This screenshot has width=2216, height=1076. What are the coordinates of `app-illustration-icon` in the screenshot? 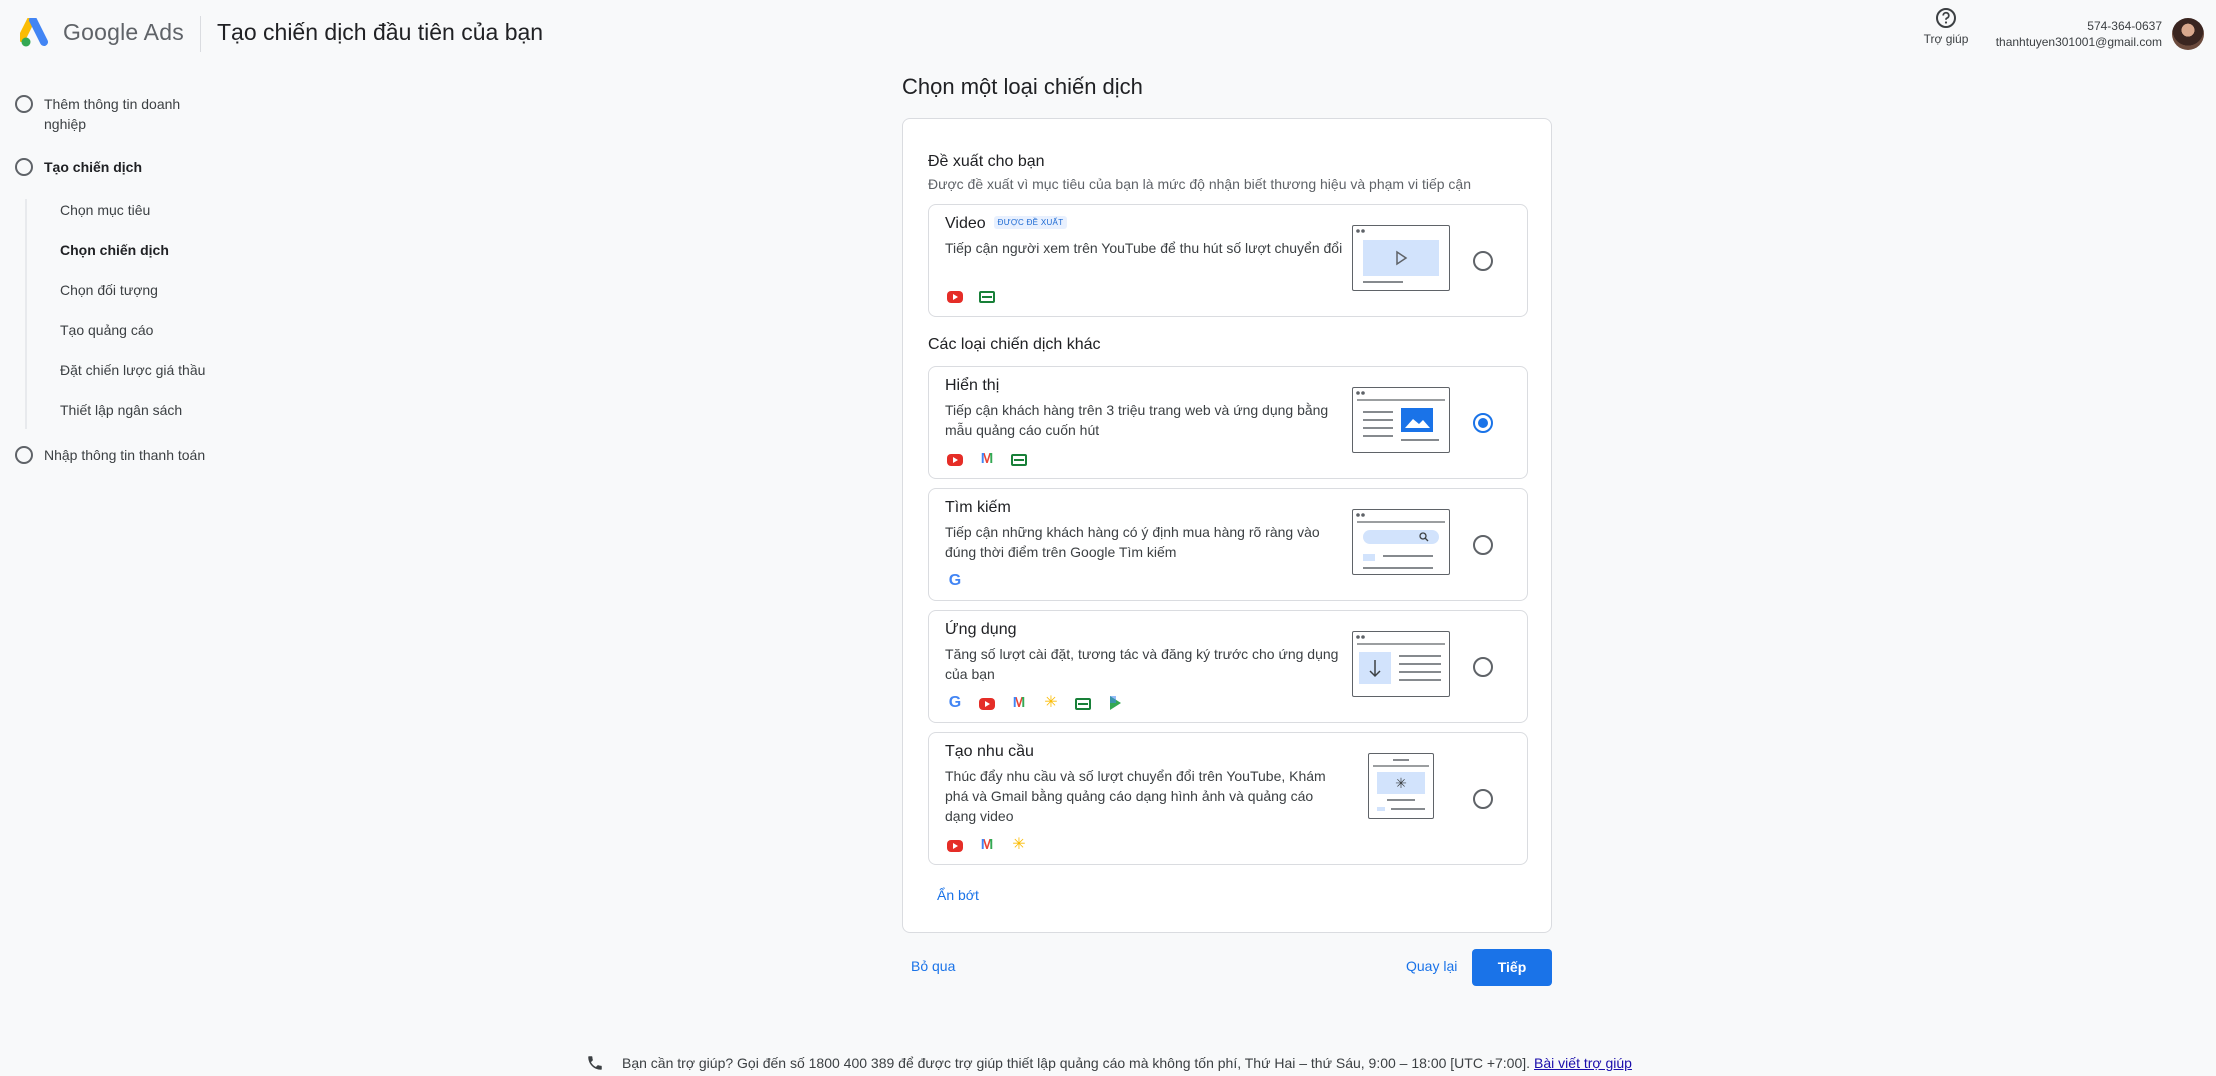 It's located at (1401, 664).